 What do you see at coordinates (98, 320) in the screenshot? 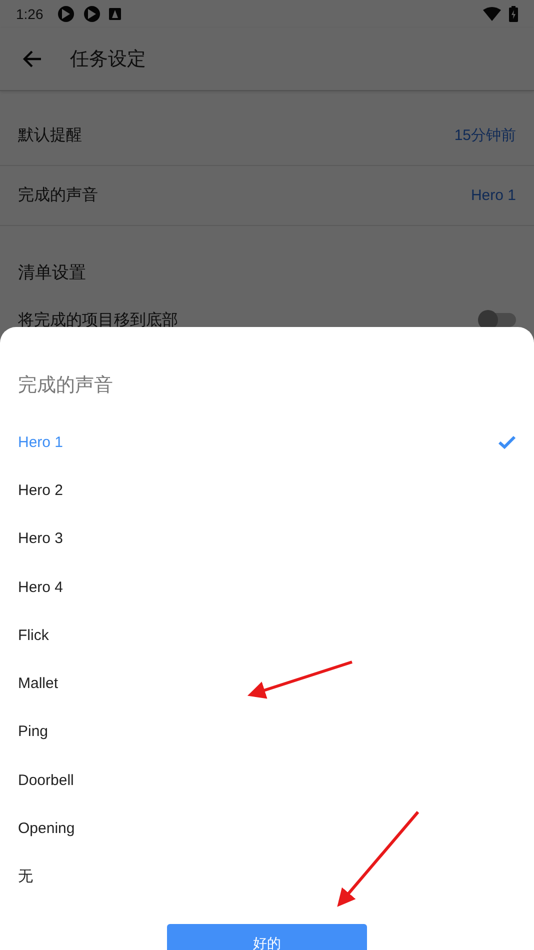
I see `setting-label: 将完成的项目移到底部` at bounding box center [98, 320].